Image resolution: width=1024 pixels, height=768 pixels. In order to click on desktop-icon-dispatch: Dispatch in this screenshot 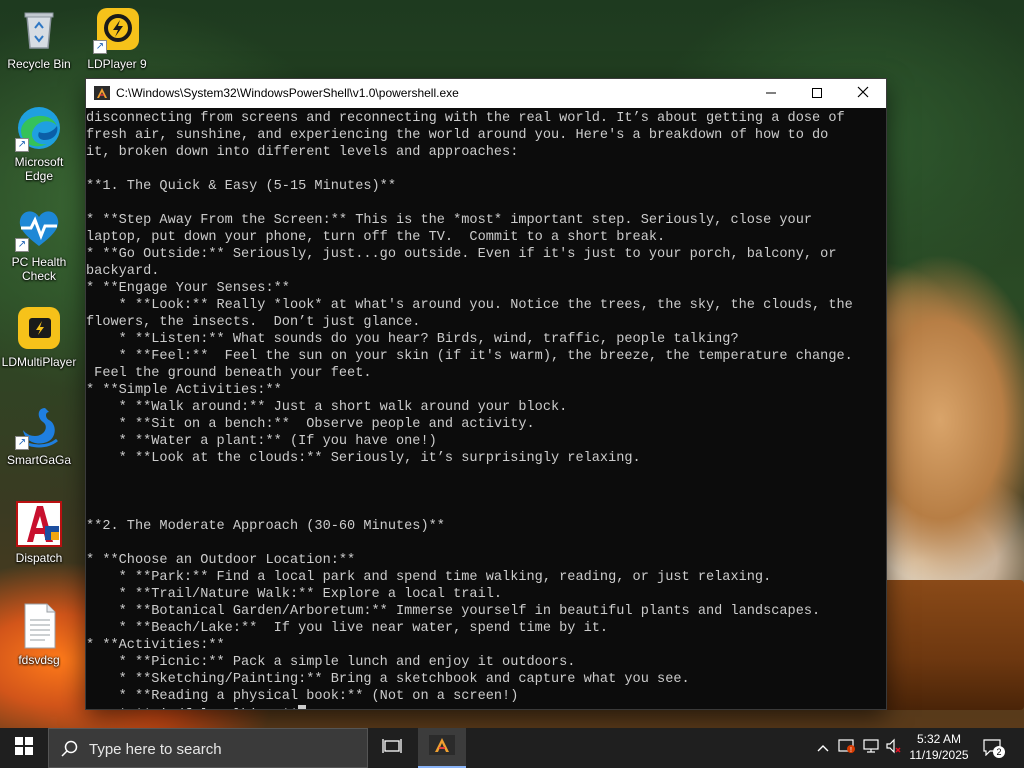, I will do `click(39, 532)`.